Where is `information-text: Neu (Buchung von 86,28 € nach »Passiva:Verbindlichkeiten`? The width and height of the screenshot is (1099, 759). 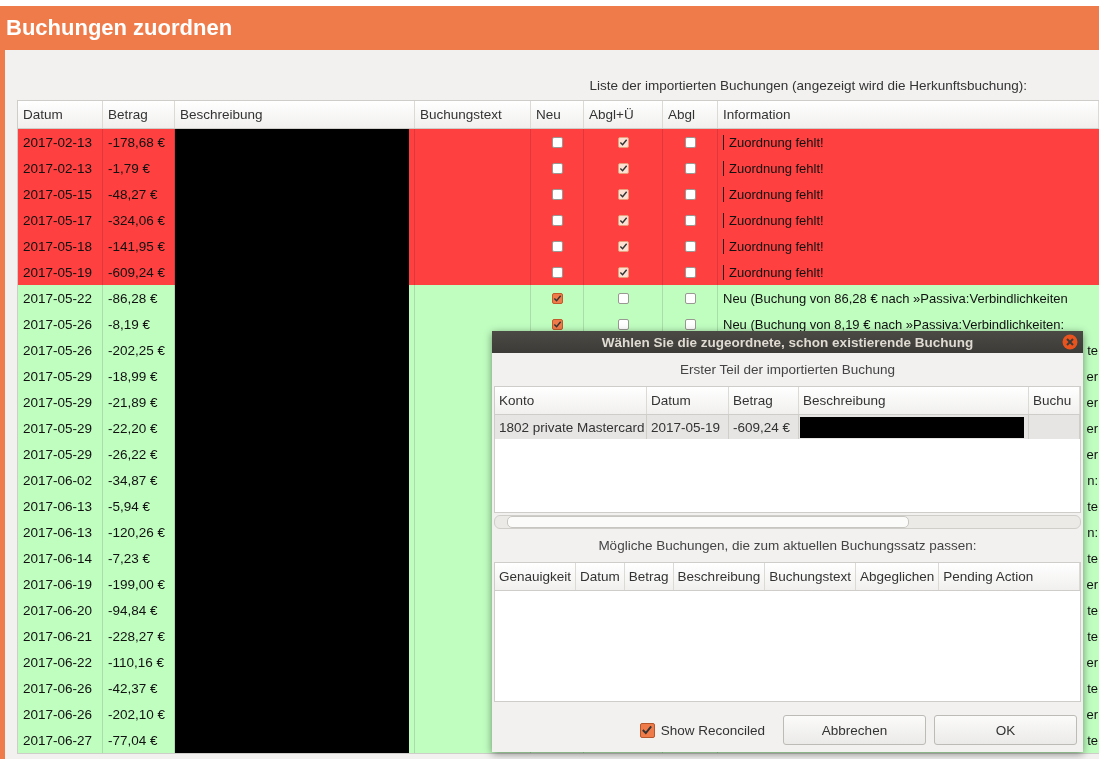 information-text: Neu (Buchung von 86,28 € nach »Passiva:Verbindlichkeiten is located at coordinates (895, 298).